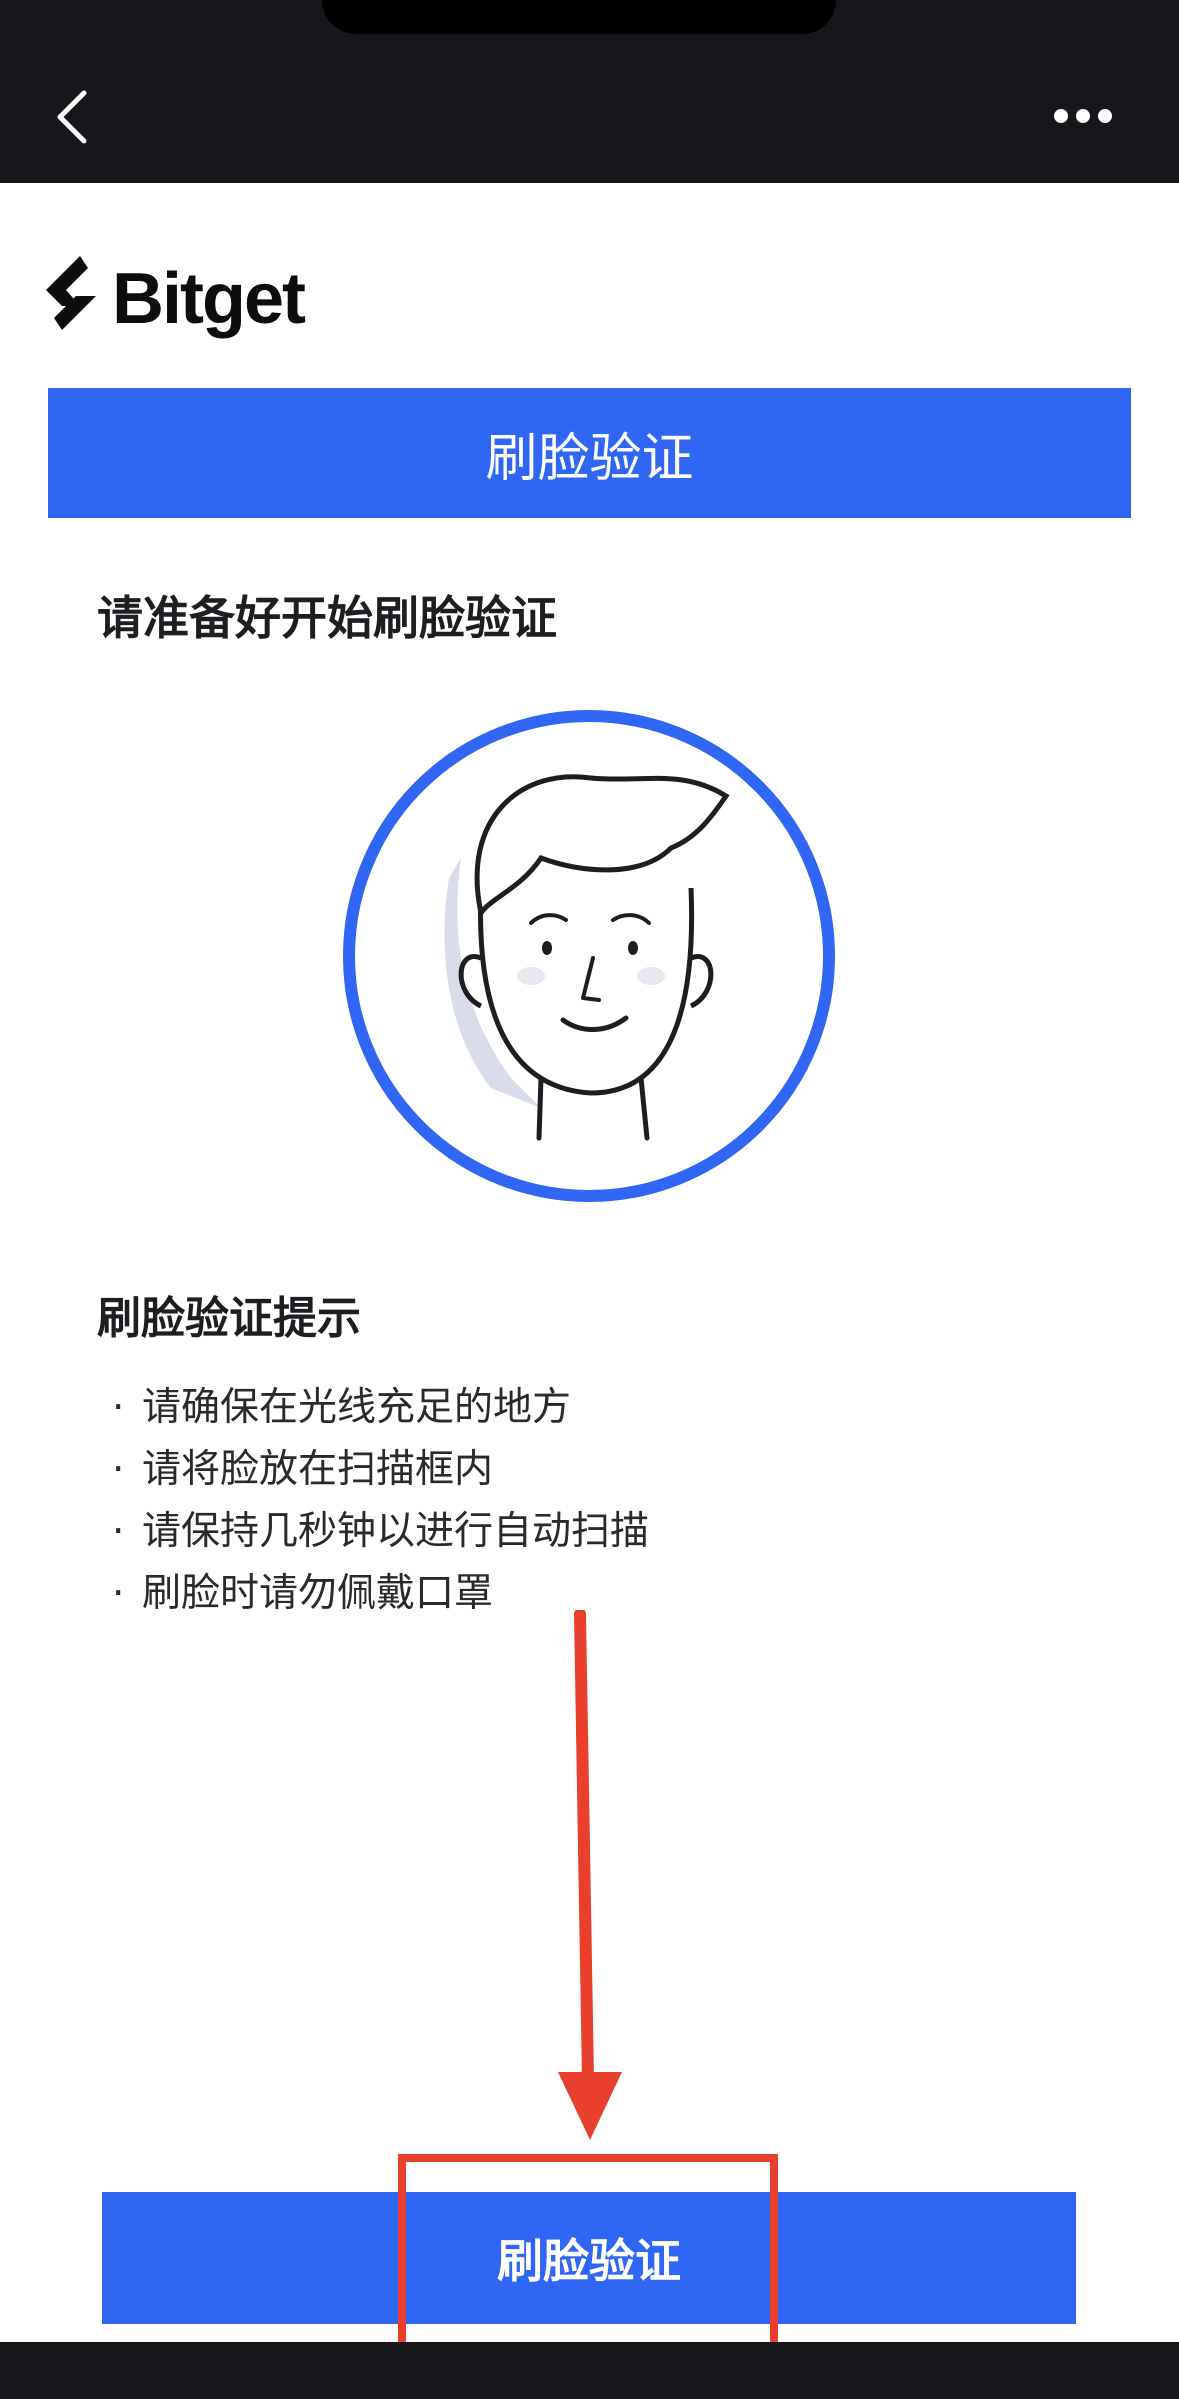 The width and height of the screenshot is (1179, 2399). What do you see at coordinates (579, 17) in the screenshot?
I see `device-notch` at bounding box center [579, 17].